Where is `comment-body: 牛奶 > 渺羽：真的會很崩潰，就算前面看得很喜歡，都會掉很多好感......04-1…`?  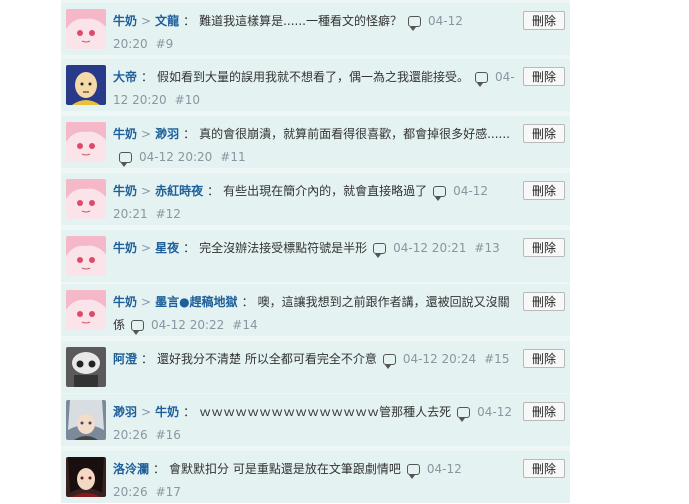
comment-body: 牛奶 > 渺羽：真的會很崩潰，就算前面看得很喜歡，都會掉很多好感......04-1… is located at coordinates (311, 147).